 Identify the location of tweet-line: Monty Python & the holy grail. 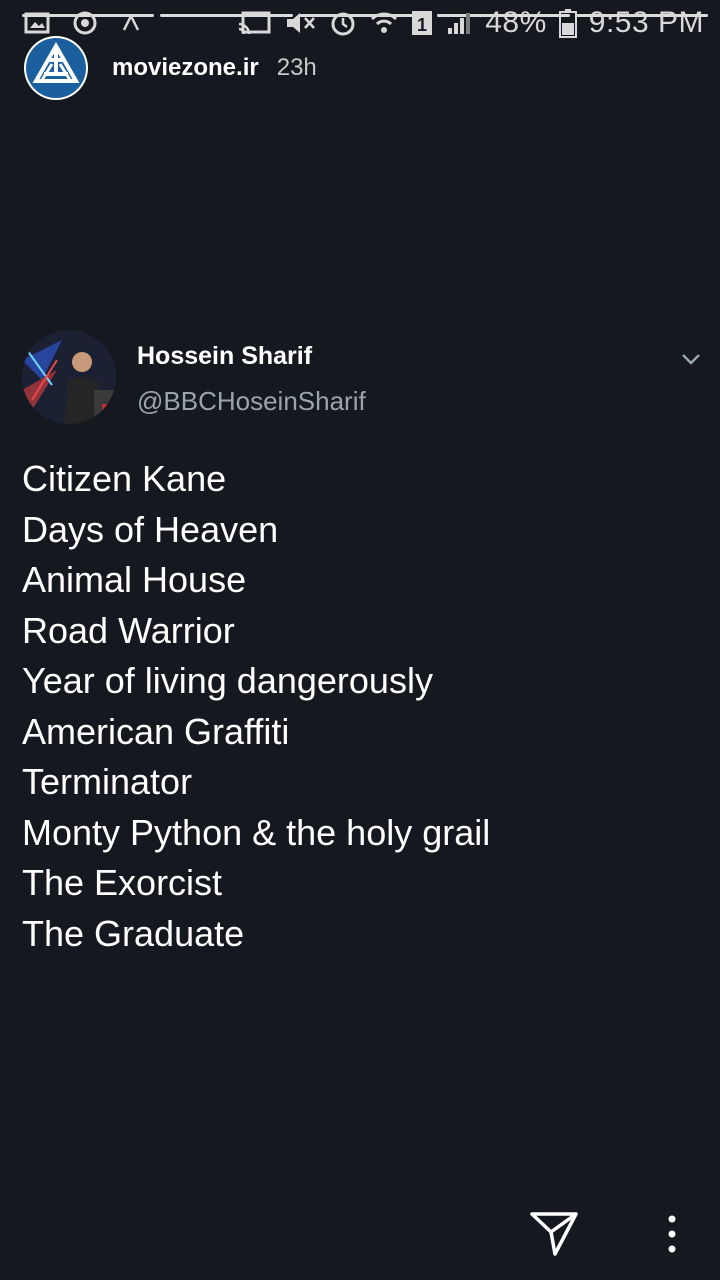
(256, 832).